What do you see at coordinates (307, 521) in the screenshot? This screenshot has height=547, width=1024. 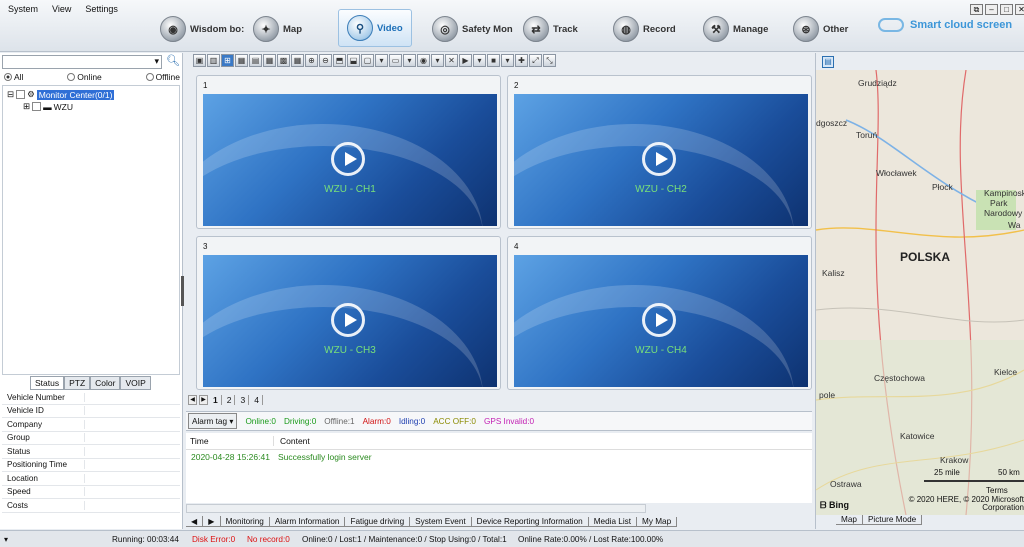 I see `bottom-tab: Alarm Information` at bounding box center [307, 521].